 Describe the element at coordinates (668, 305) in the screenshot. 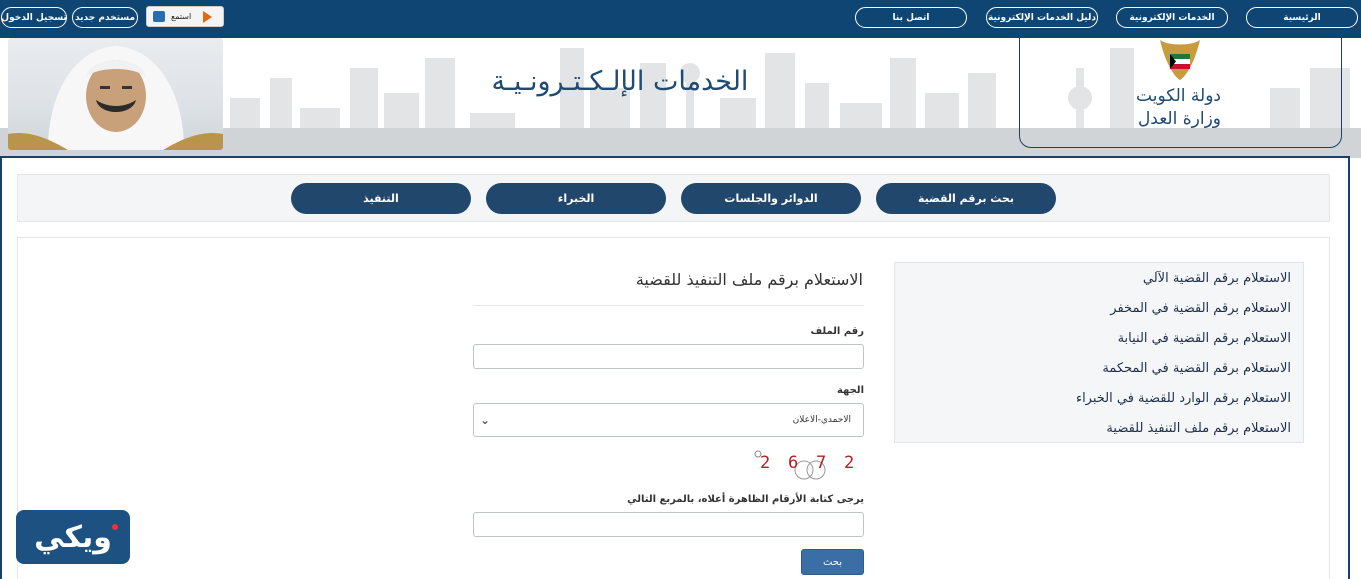

I see `form-divider` at that location.